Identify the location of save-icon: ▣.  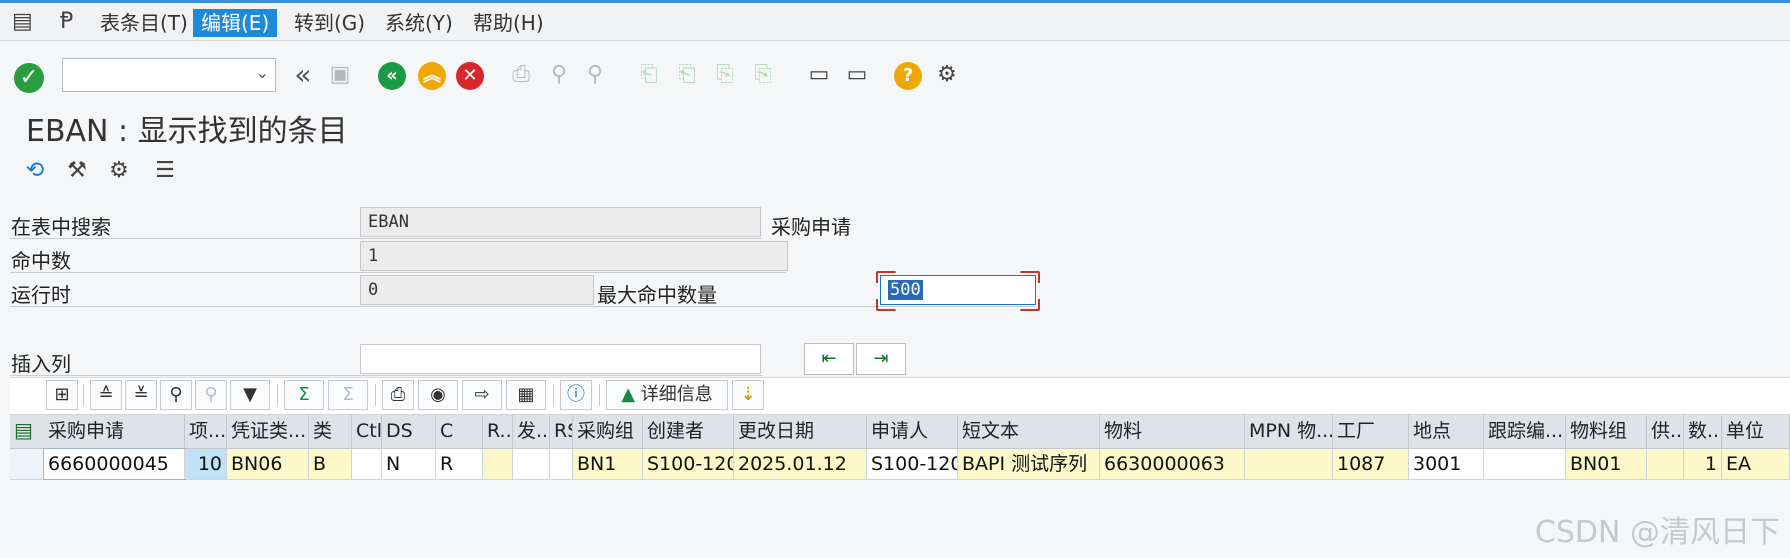
(340, 75).